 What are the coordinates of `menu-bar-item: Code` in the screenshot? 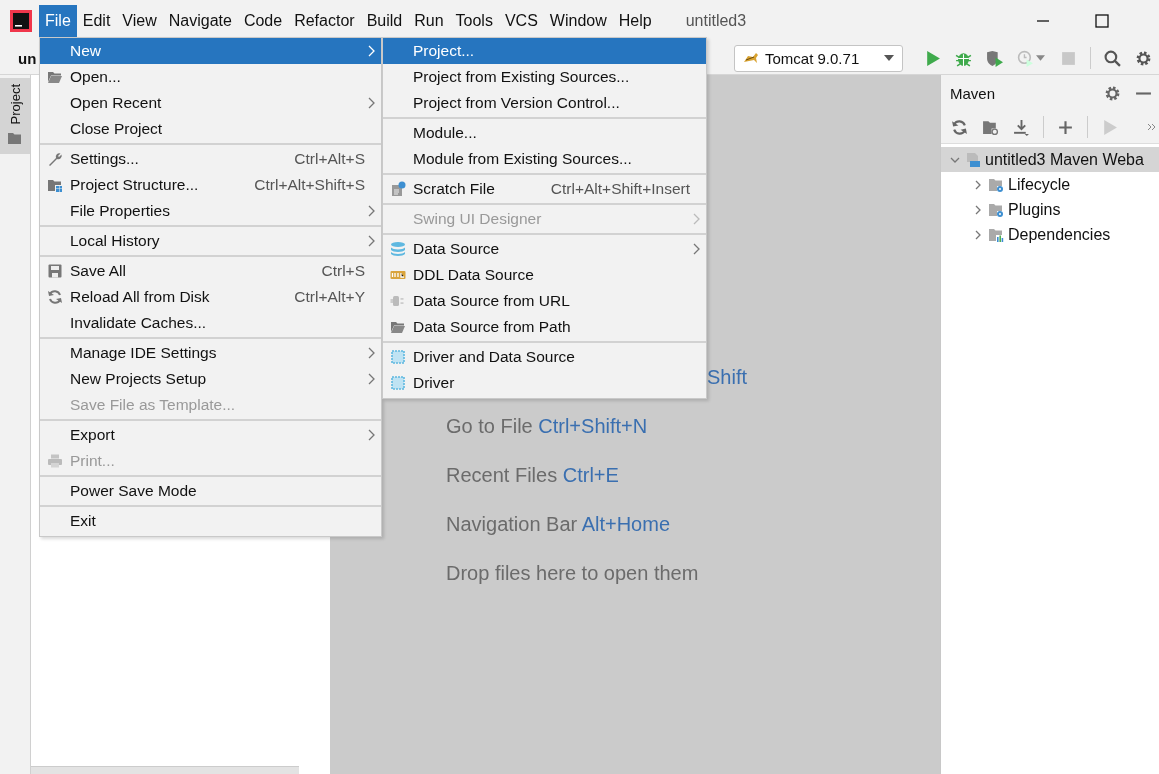 It's located at (263, 21).